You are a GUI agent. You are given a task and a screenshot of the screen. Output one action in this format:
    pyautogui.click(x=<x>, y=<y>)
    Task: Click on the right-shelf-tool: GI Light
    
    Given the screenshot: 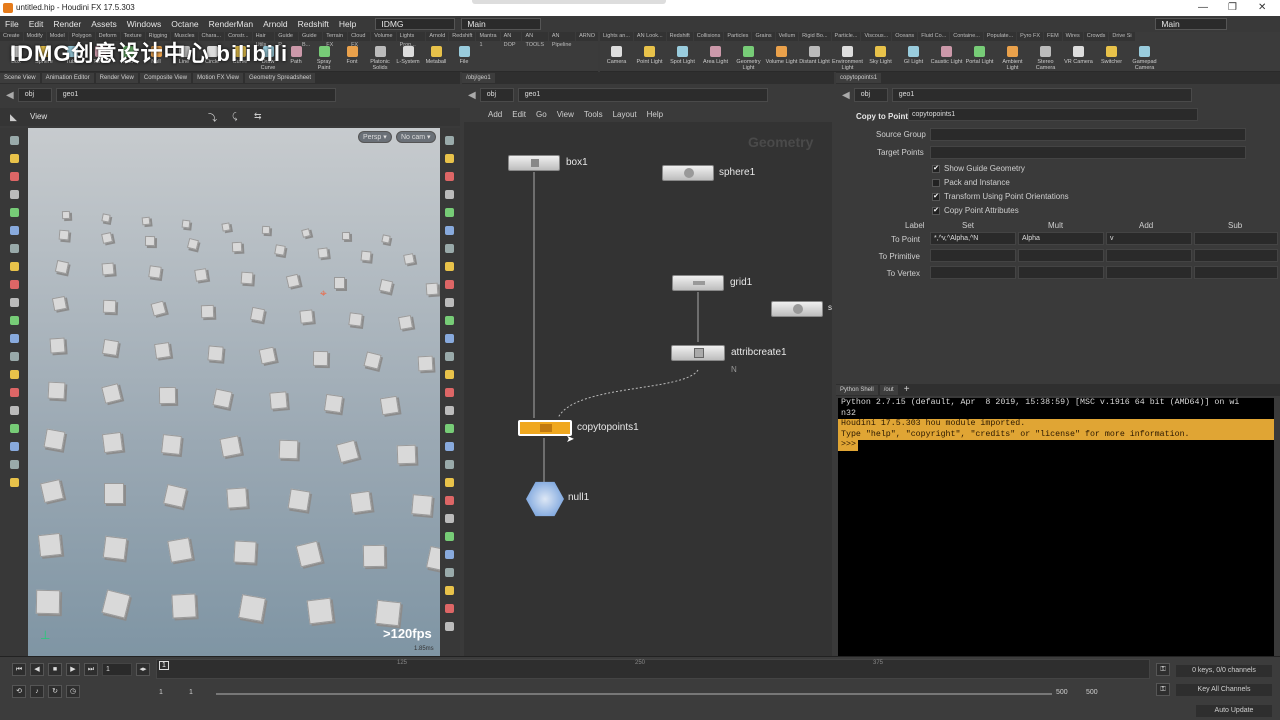 What is the action you would take?
    pyautogui.click(x=913, y=55)
    